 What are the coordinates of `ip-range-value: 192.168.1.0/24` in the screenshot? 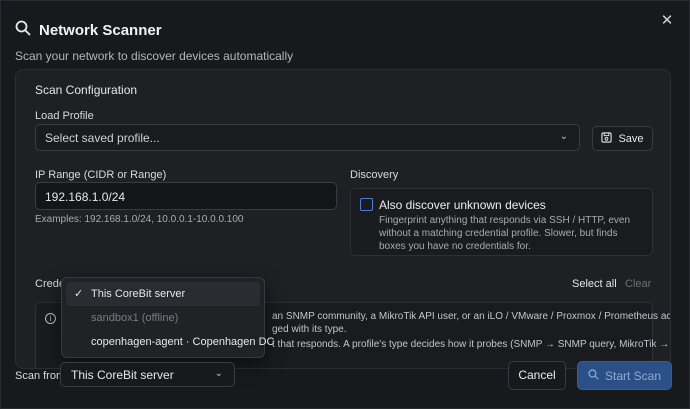 It's located at (85, 197).